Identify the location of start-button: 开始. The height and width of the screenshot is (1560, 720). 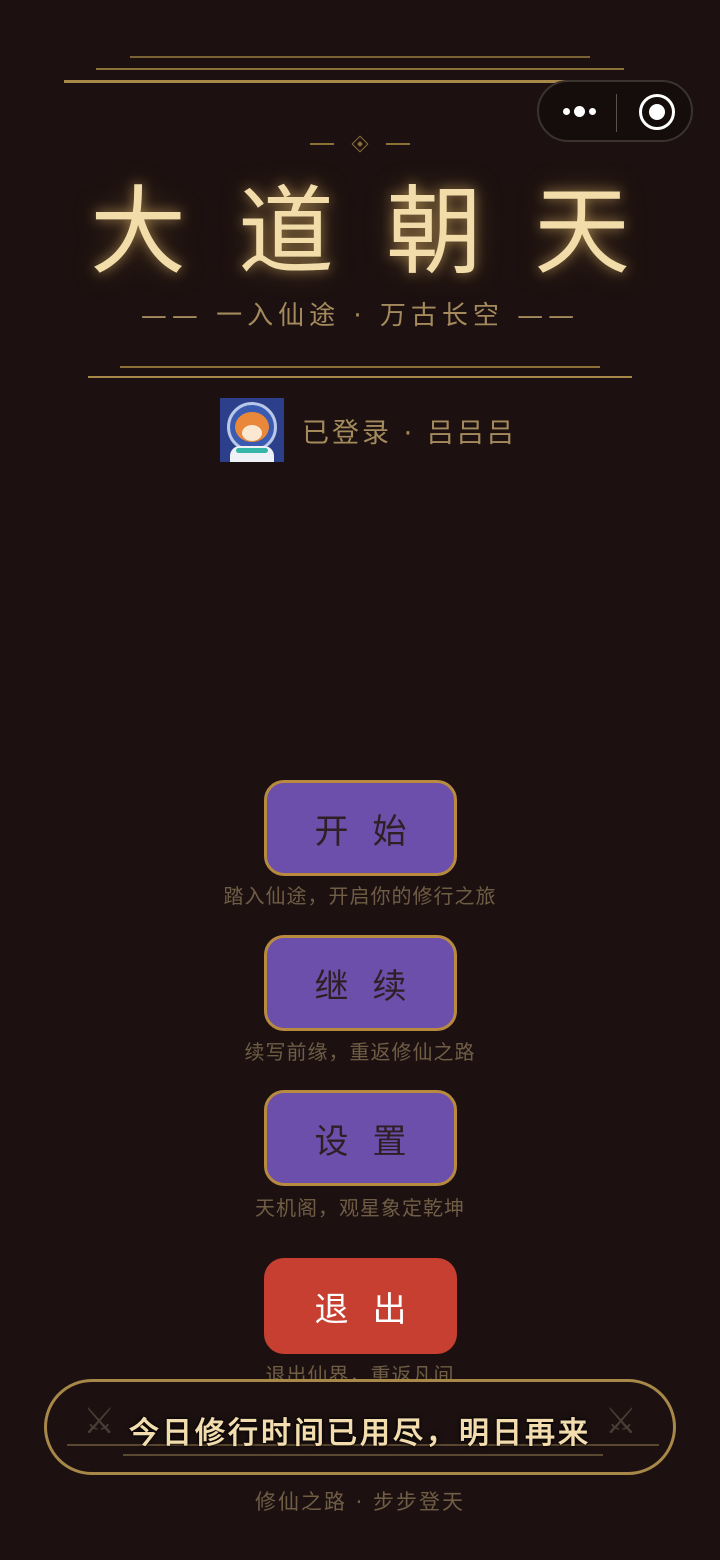
(360, 828).